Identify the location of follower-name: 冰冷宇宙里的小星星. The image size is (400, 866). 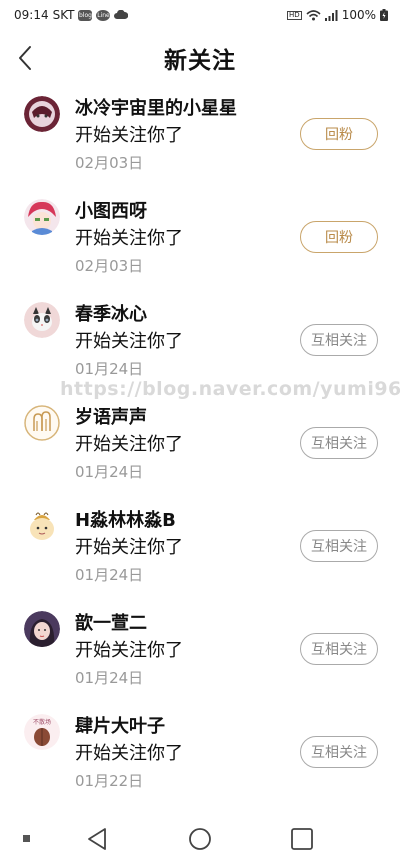
(156, 108).